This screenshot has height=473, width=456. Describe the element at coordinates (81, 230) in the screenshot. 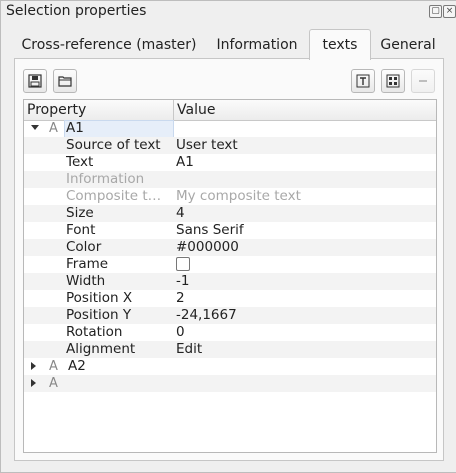

I see `prop-name: Font` at that location.